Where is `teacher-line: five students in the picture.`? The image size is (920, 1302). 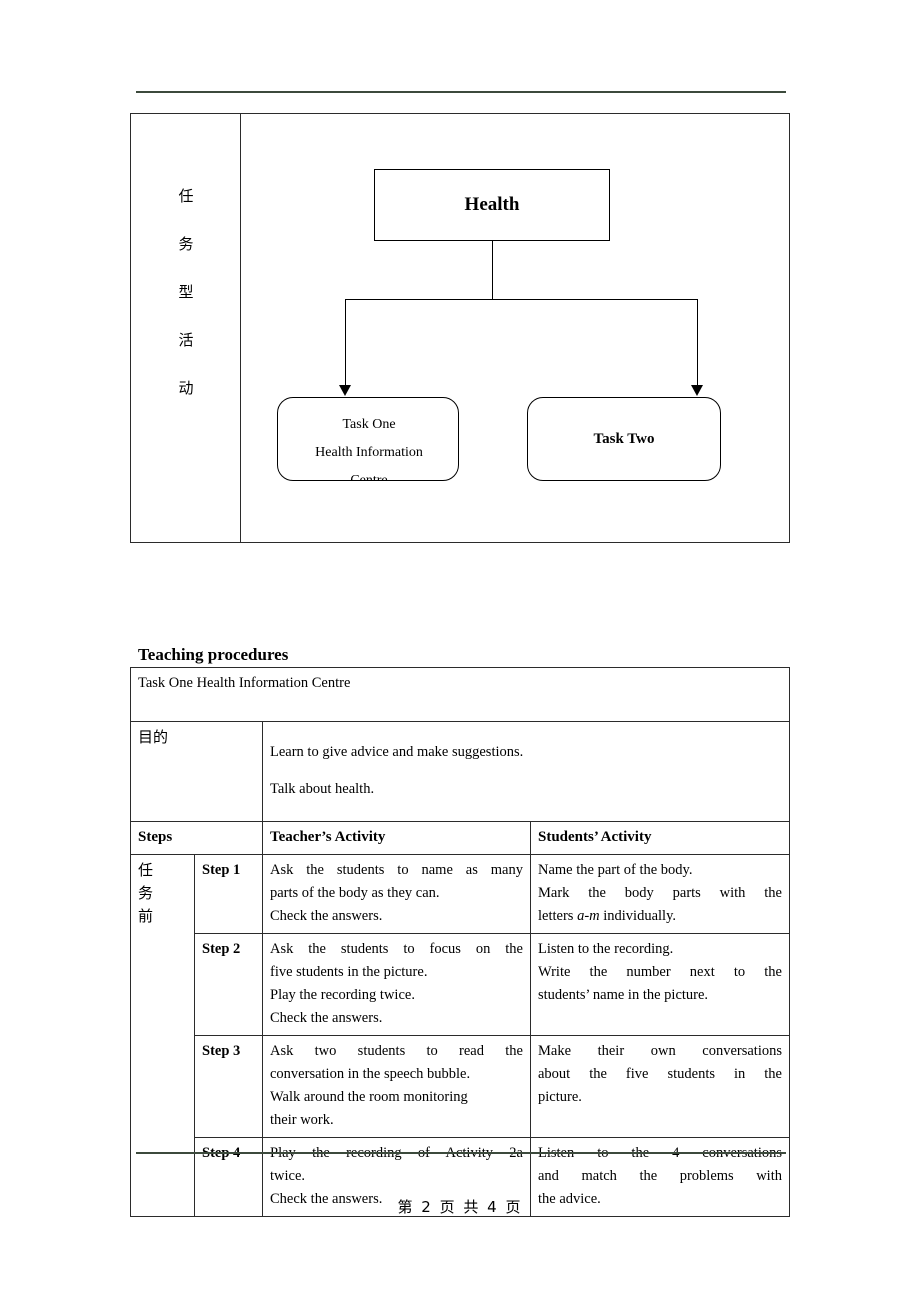 teacher-line: five students in the picture. is located at coordinates (349, 971).